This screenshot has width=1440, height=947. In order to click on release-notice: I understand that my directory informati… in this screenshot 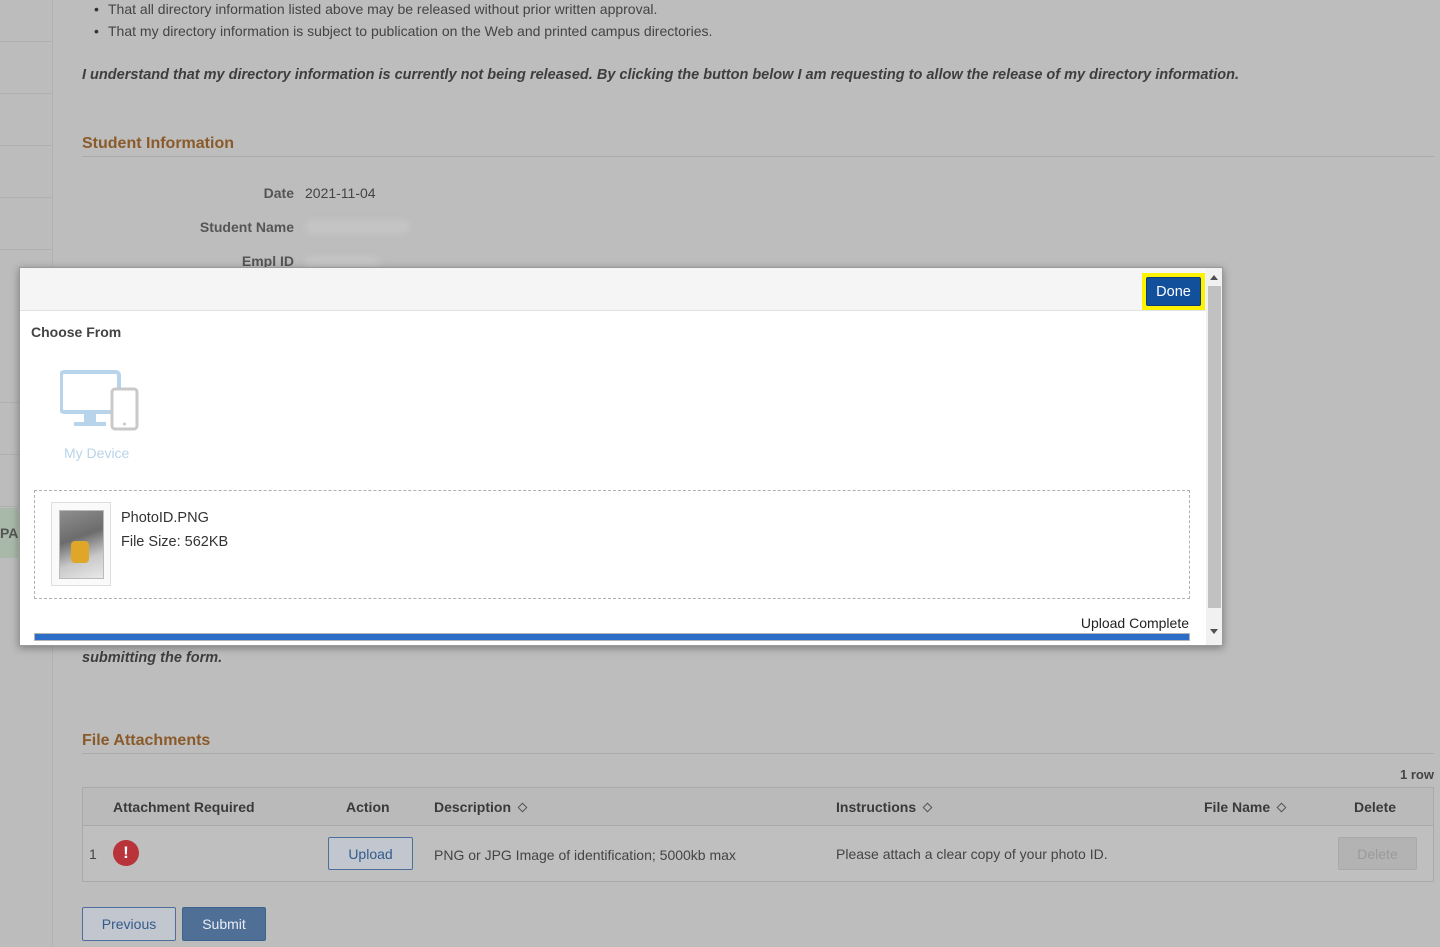, I will do `click(660, 75)`.